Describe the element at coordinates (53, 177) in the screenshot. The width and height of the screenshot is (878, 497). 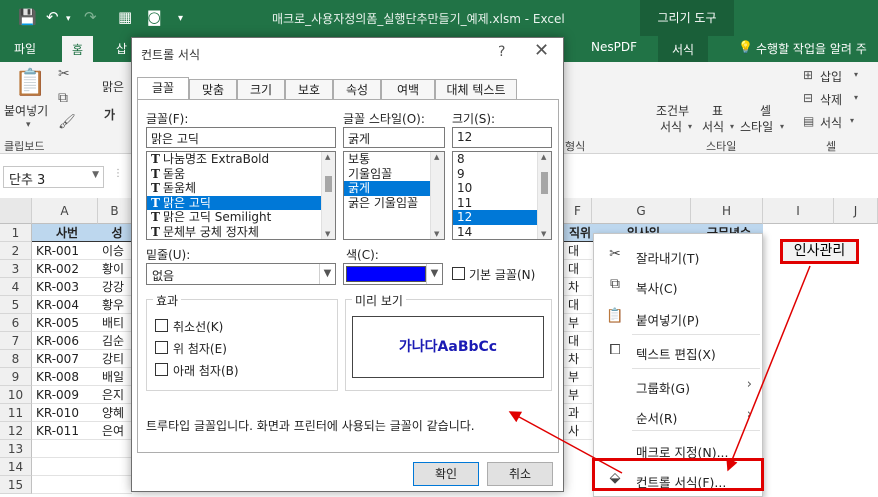
I see `name-box: 단추 3 ▼` at that location.